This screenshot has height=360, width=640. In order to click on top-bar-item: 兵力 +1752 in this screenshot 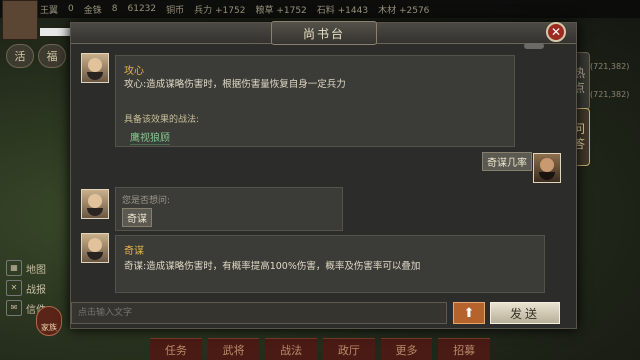, I will do `click(220, 10)`.